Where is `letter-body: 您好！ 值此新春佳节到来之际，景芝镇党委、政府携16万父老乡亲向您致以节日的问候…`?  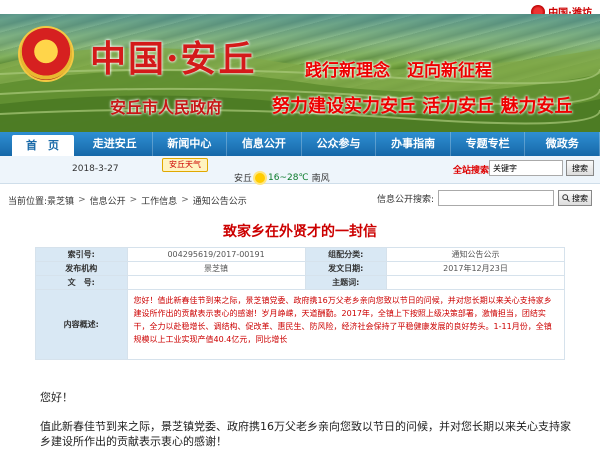 letter-body: 您好！ 值此新春佳节到来之际，景芝镇党委、政府携16万父老乡亲向您致以节日的问候… is located at coordinates (310, 419).